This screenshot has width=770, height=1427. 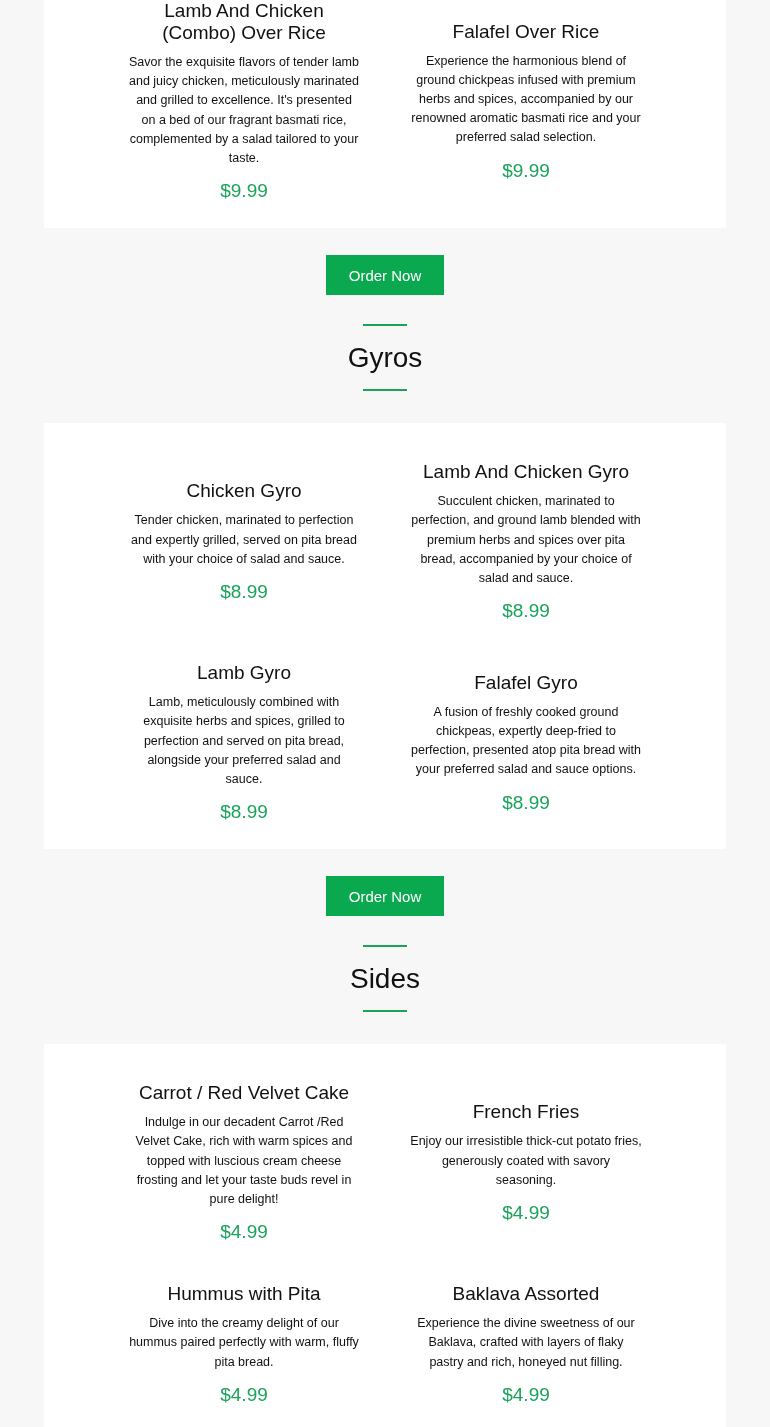 What do you see at coordinates (244, 741) in the screenshot?
I see `dish-description: Lamb, meticulously combined with exquisite herbs and spices, grilled to perfection and served on pita bread, alongside your preferred salad and sauce.` at bounding box center [244, 741].